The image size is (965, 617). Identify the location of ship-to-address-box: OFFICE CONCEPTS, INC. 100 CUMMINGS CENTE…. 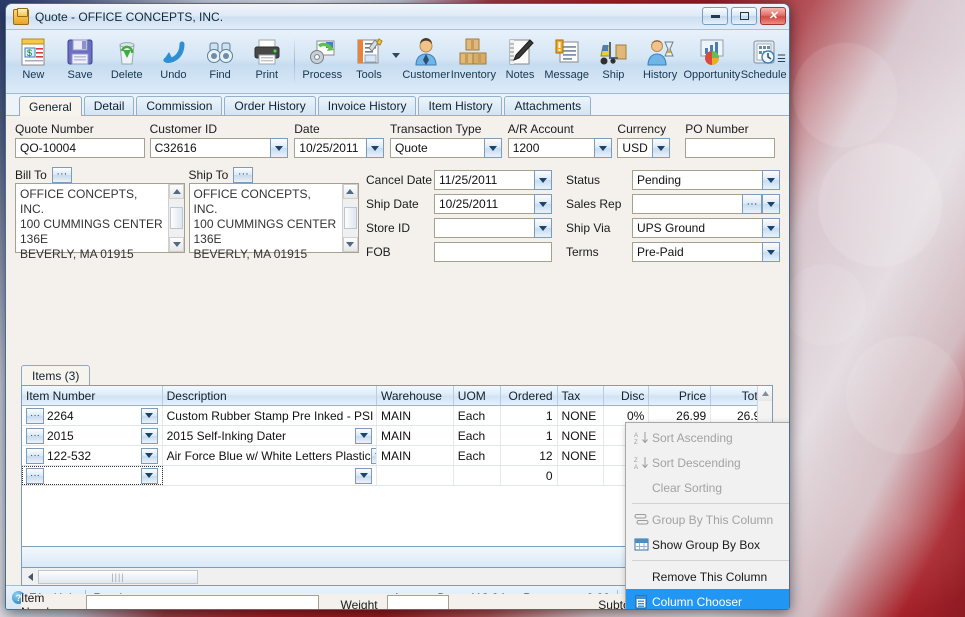
(273, 222).